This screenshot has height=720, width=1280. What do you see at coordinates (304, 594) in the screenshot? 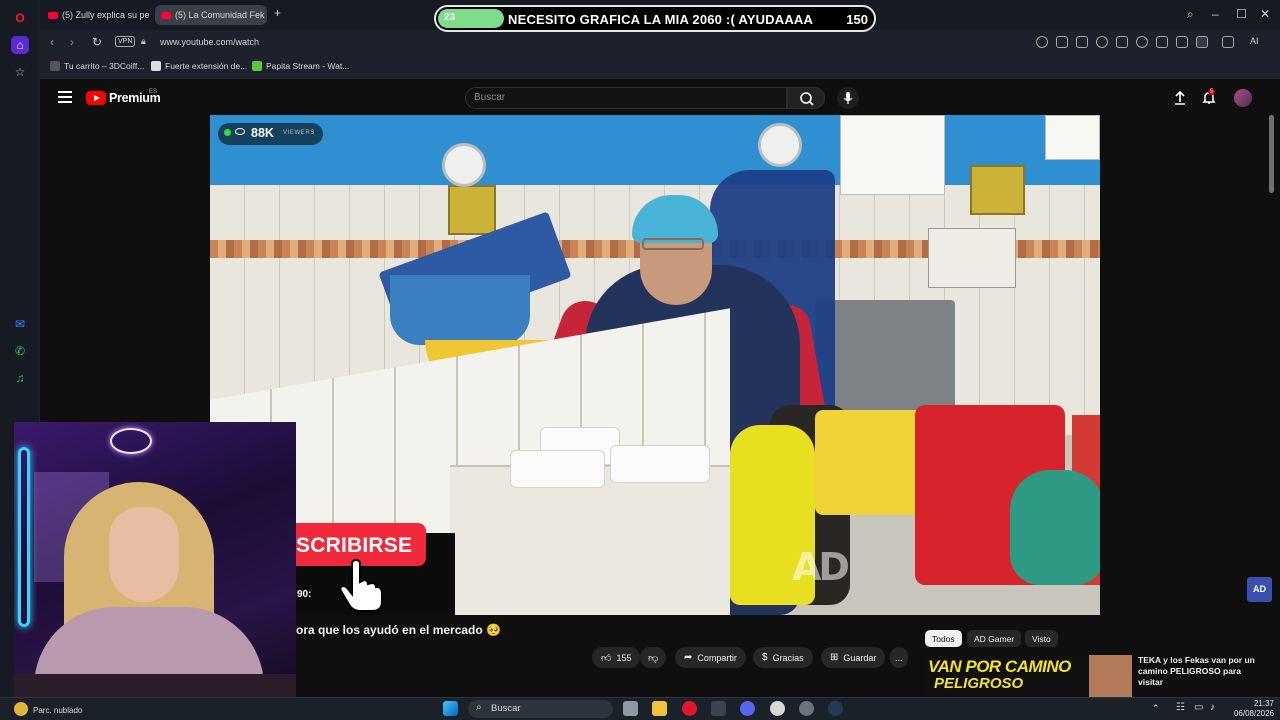
I see `subscribe-overlay-timer: 90:` at bounding box center [304, 594].